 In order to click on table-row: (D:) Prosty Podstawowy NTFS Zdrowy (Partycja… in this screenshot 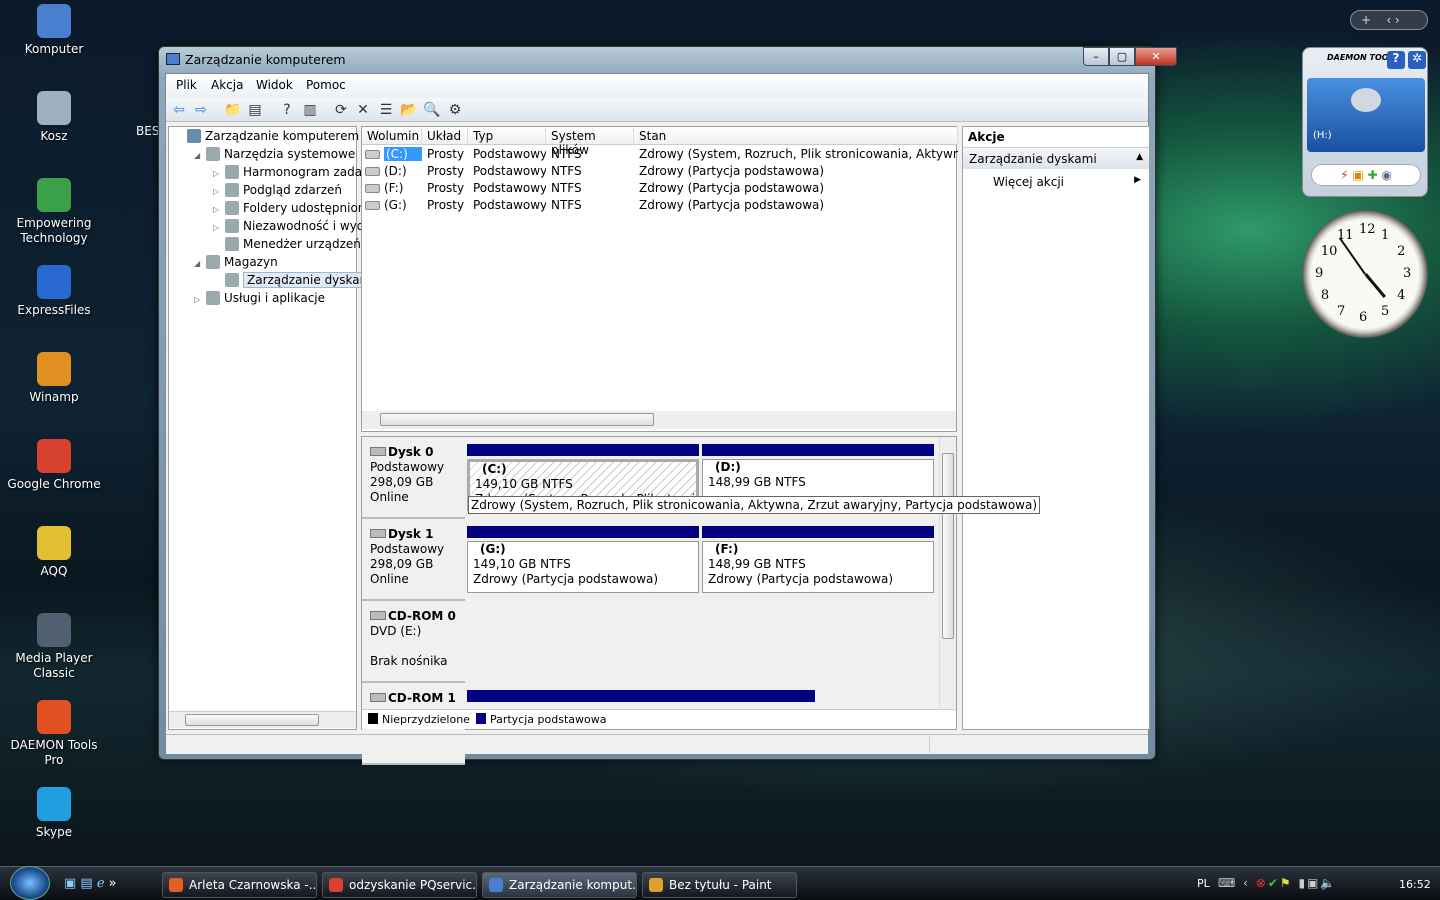, I will do `click(659, 171)`.